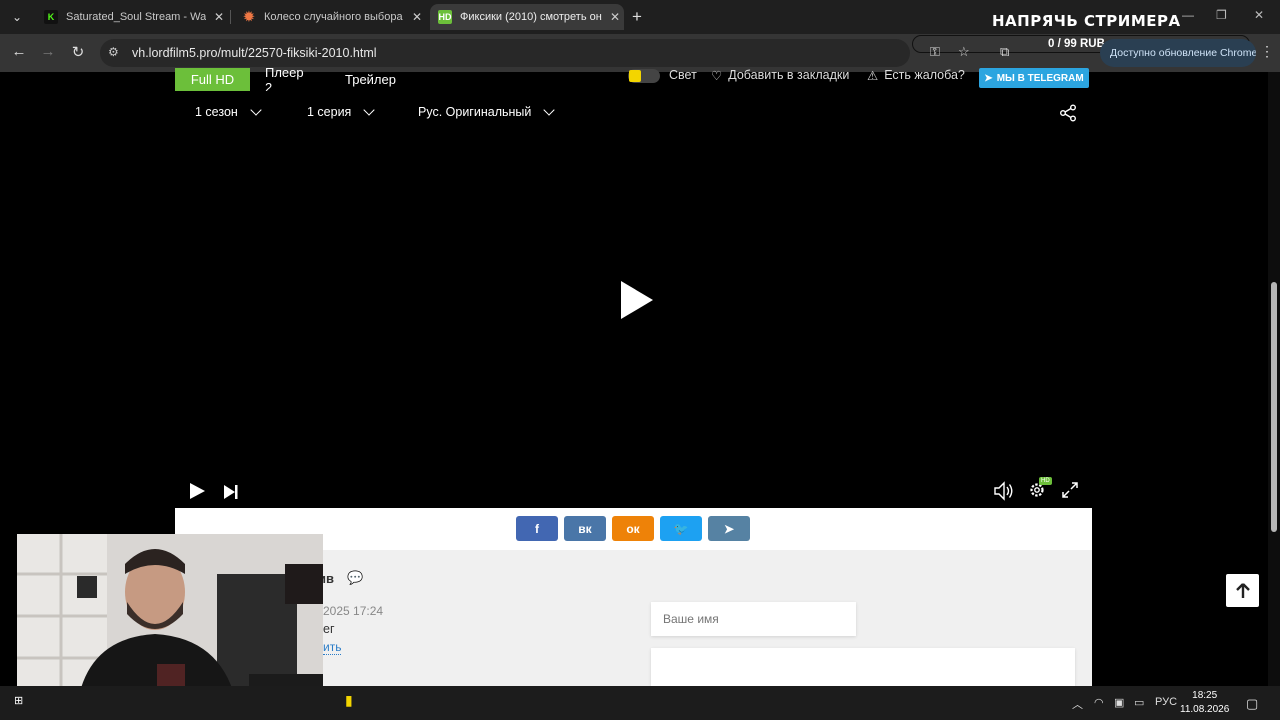  I want to click on wheel-icon: ✹, so click(249, 16).